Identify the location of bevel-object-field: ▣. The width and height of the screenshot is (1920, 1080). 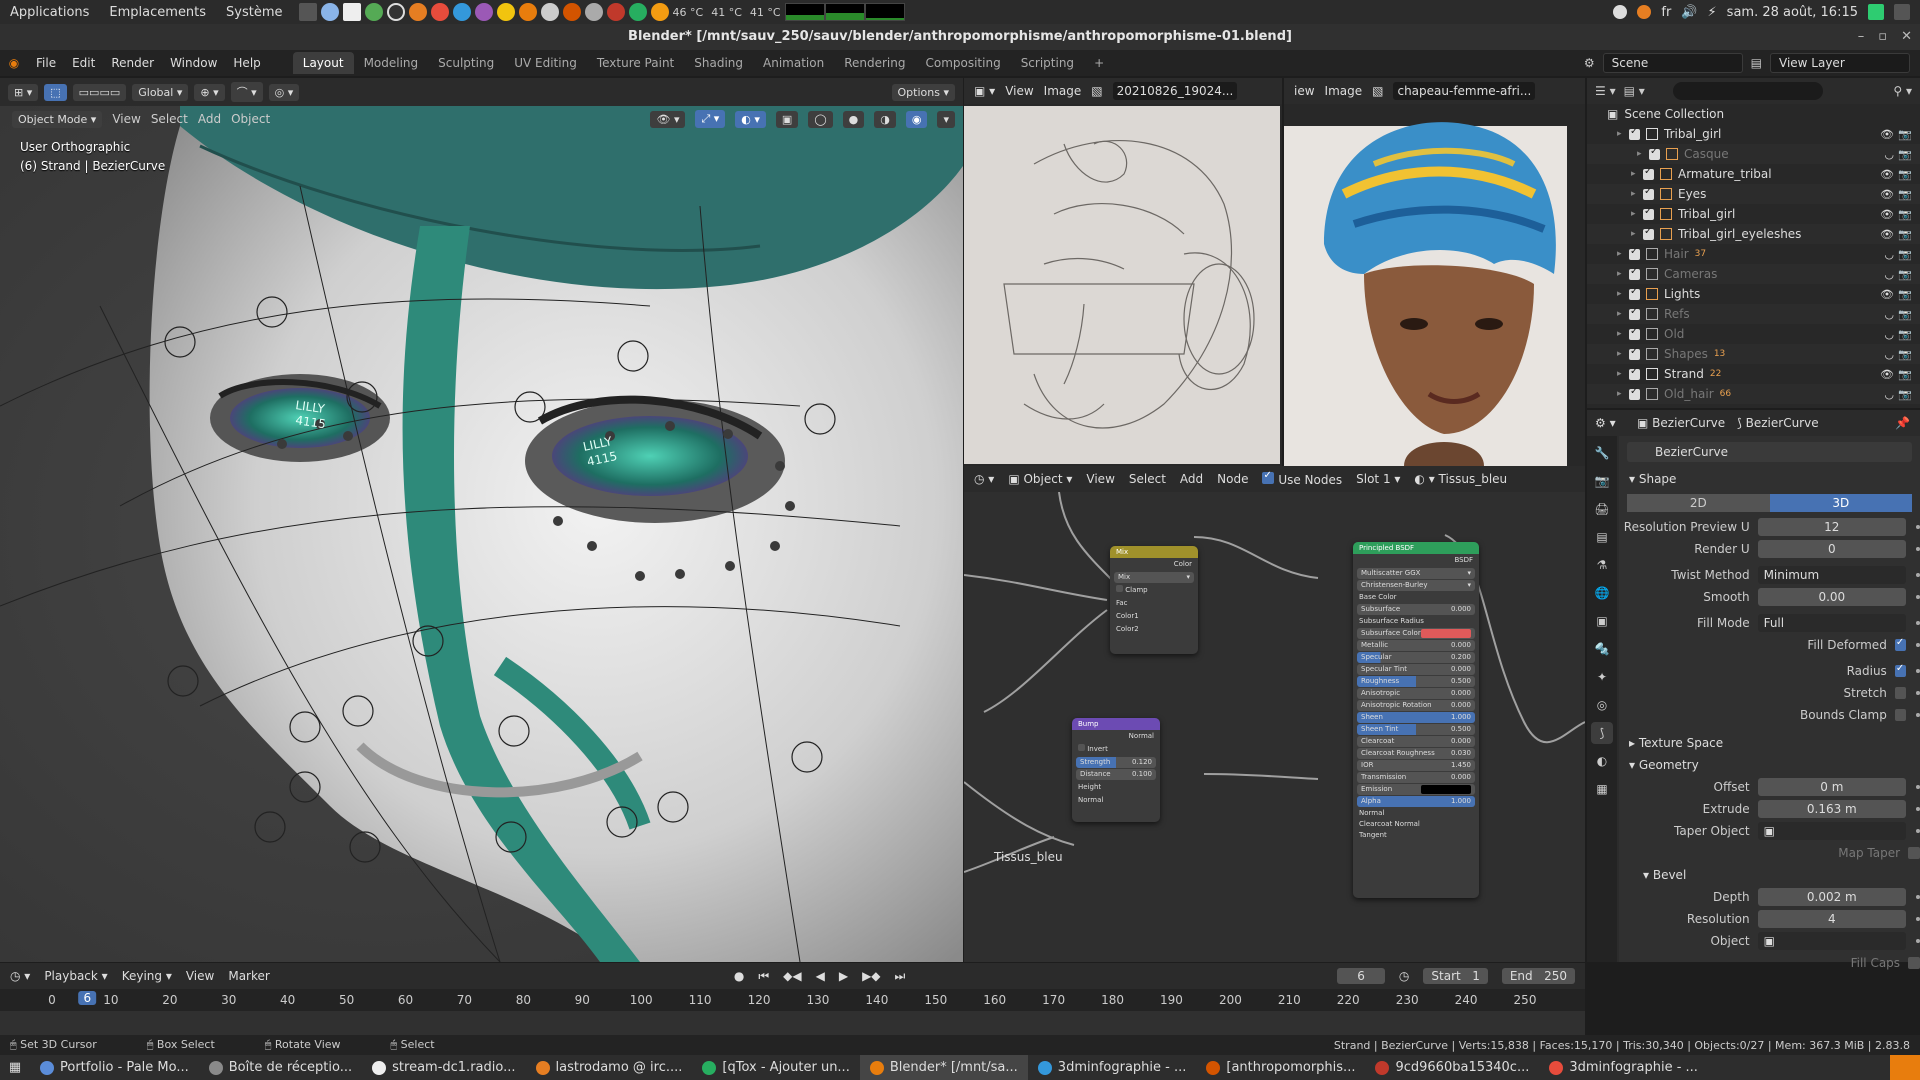
(1832, 941).